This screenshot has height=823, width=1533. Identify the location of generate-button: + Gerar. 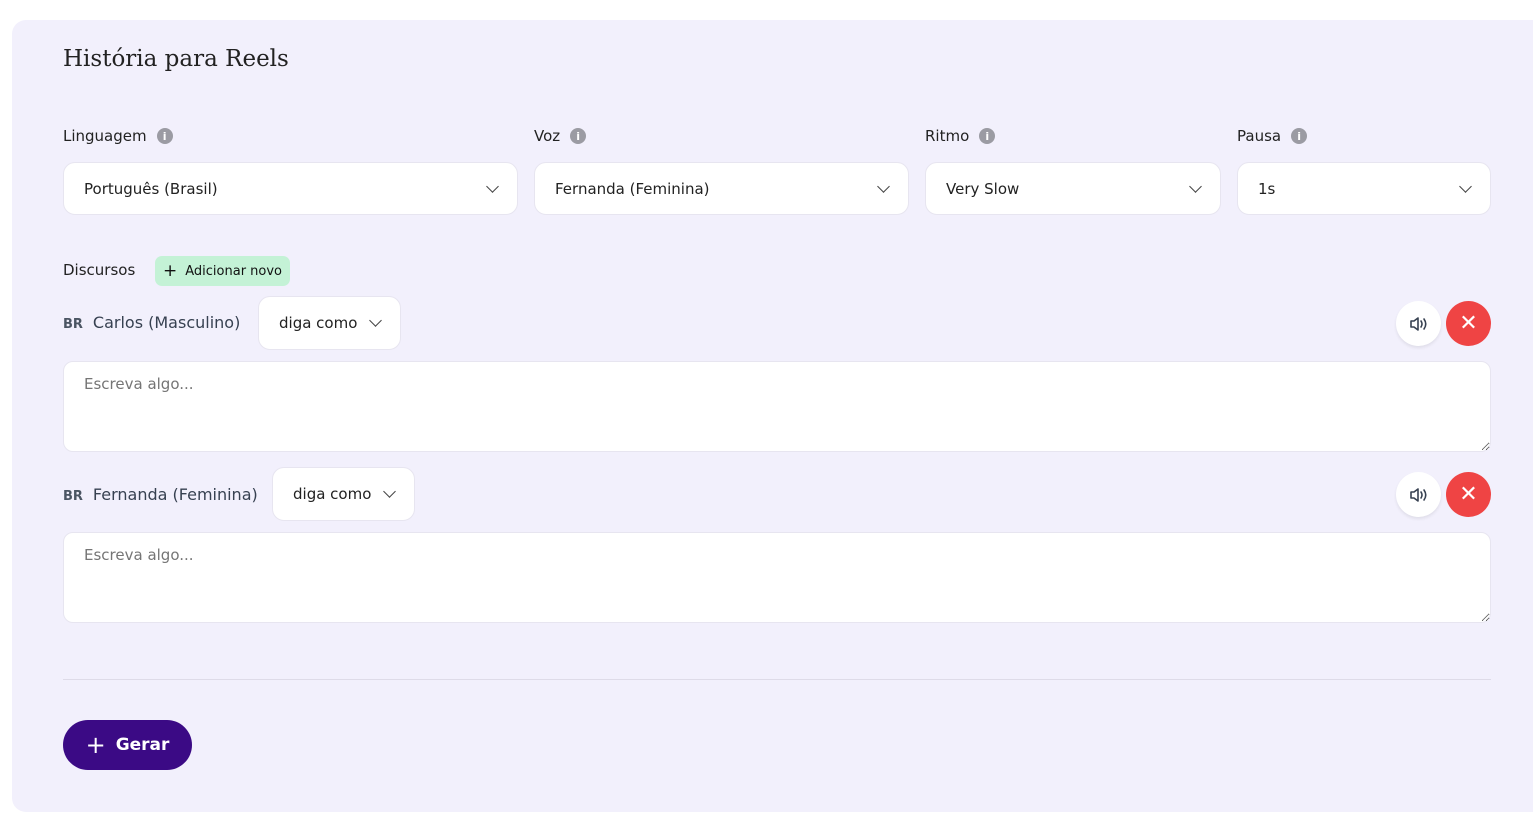
(127, 745).